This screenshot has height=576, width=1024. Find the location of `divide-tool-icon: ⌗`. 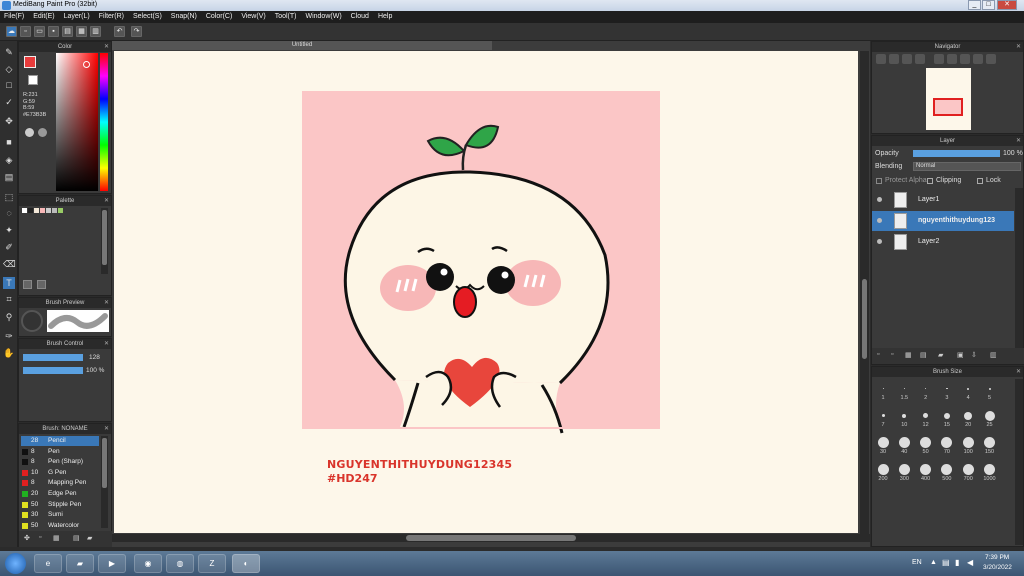

divide-tool-icon: ⌗ is located at coordinates (9, 299).